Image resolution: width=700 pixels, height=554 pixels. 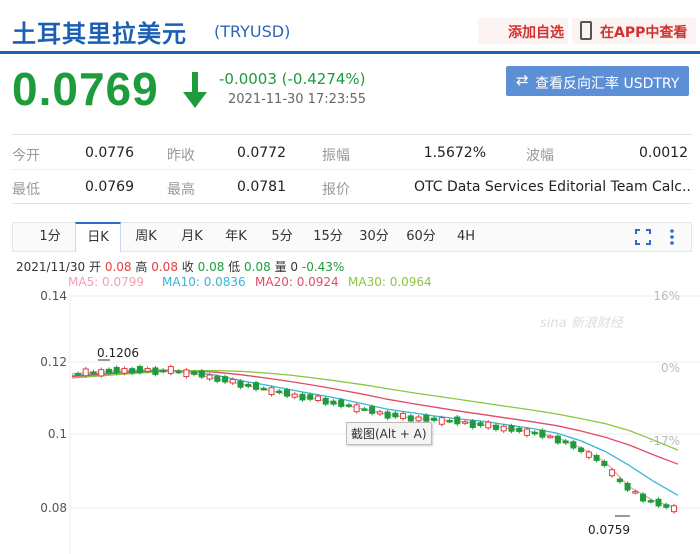 I want to click on swap-icon: ⇄, so click(x=522, y=80).